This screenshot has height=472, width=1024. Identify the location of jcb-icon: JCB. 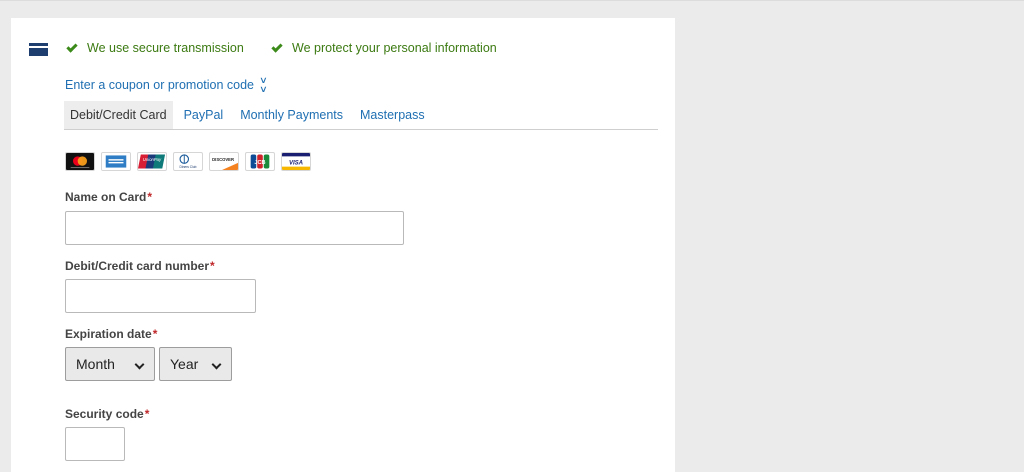
(260, 161).